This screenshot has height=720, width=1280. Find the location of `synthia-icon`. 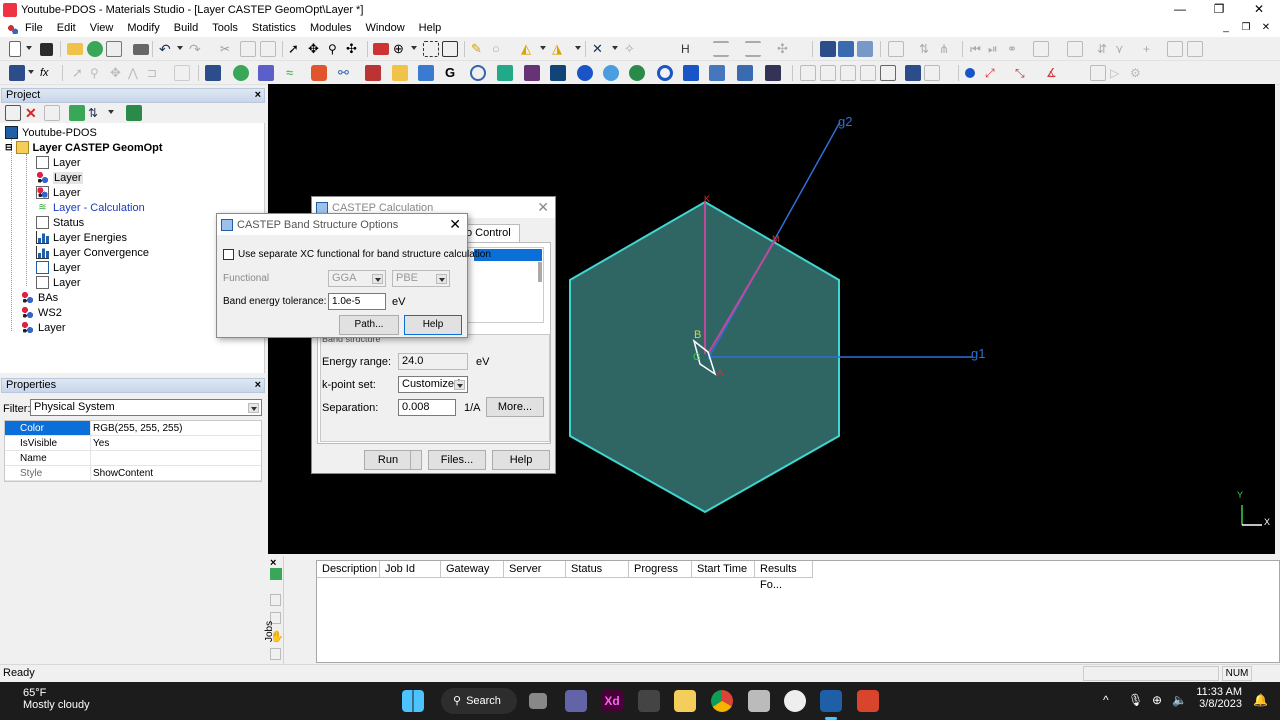

synthia-icon is located at coordinates (745, 73).